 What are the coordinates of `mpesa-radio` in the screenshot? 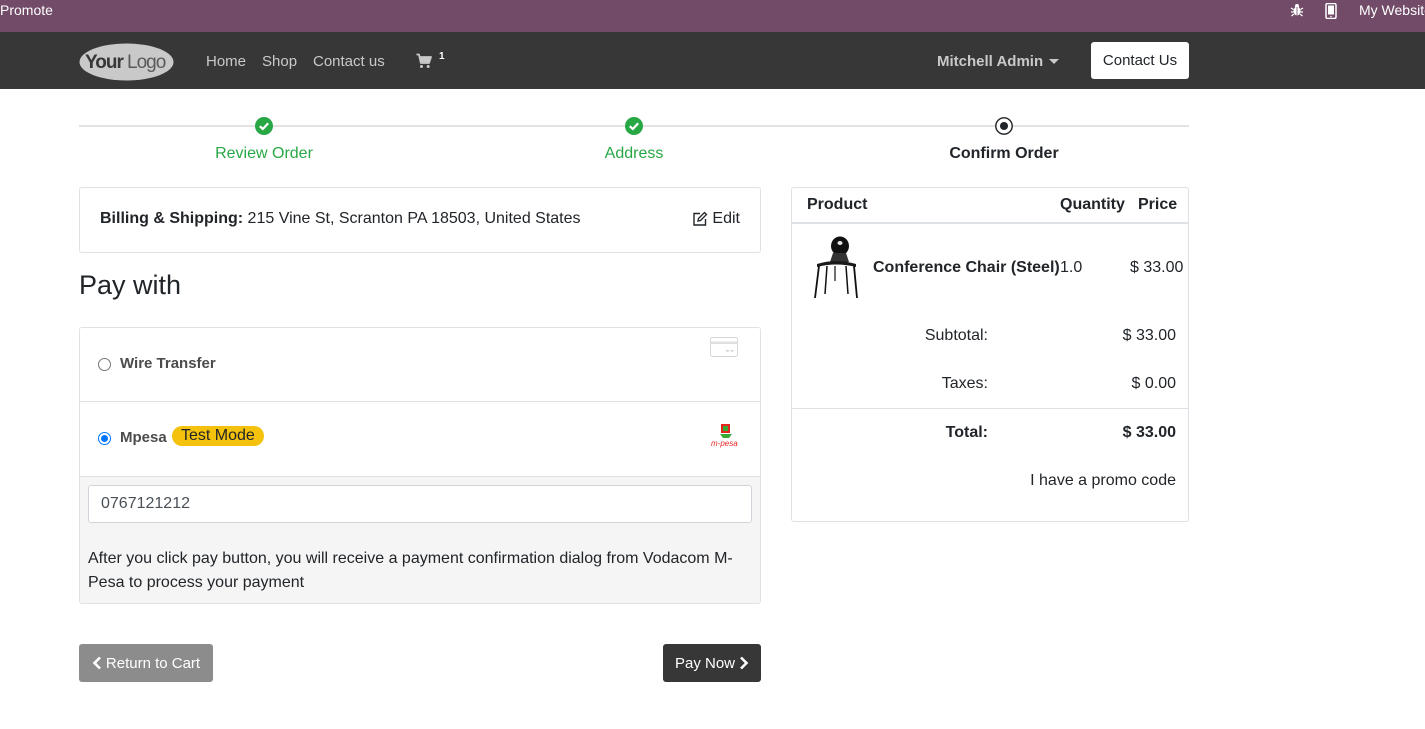 It's located at (104, 438).